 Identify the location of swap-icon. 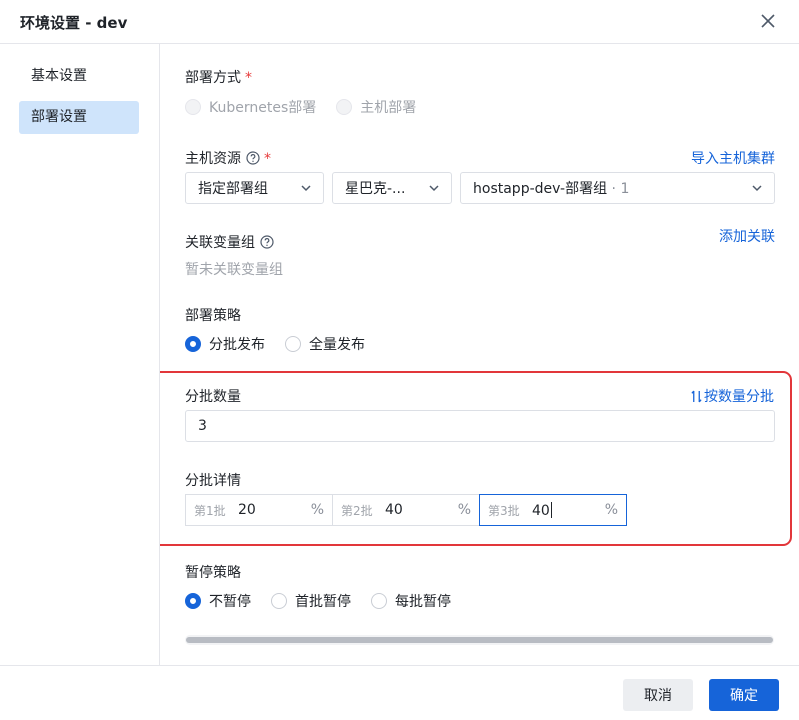
(696, 396).